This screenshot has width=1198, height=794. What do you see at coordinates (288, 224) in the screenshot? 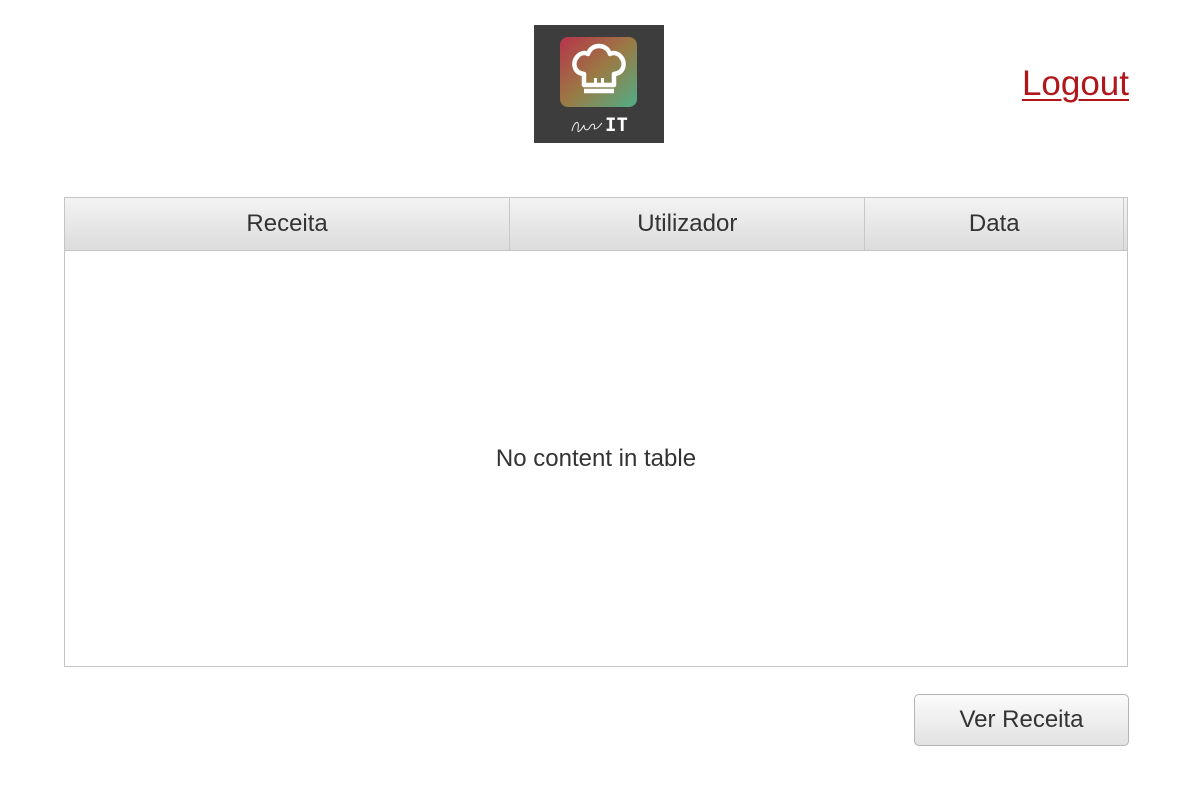
I see `column-header-receita: Receita` at bounding box center [288, 224].